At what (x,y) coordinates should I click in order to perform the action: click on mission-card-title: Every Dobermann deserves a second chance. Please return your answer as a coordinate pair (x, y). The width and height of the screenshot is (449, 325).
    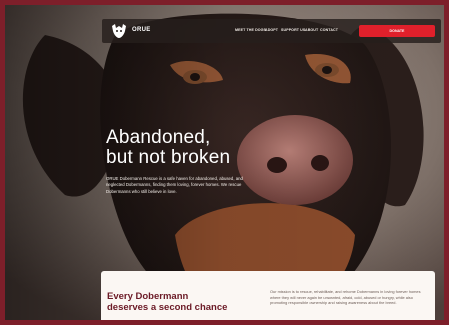
    Looking at the image, I should click on (182, 302).